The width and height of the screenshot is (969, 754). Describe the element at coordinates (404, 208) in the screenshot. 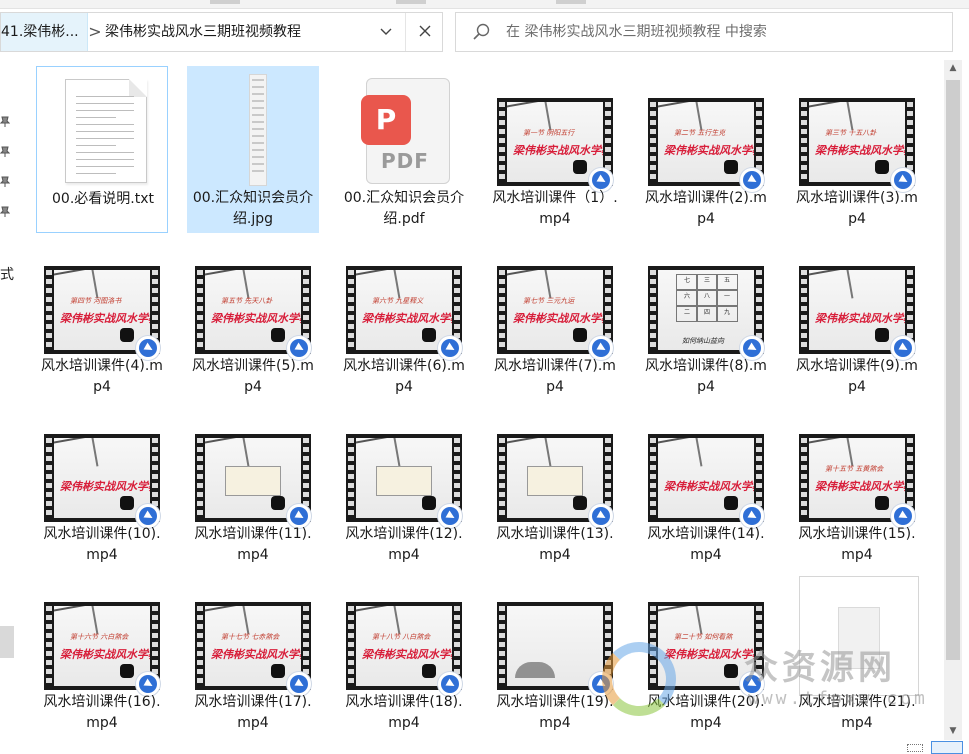

I see `file-name: 00.汇众知识会员介绍.pdf` at that location.